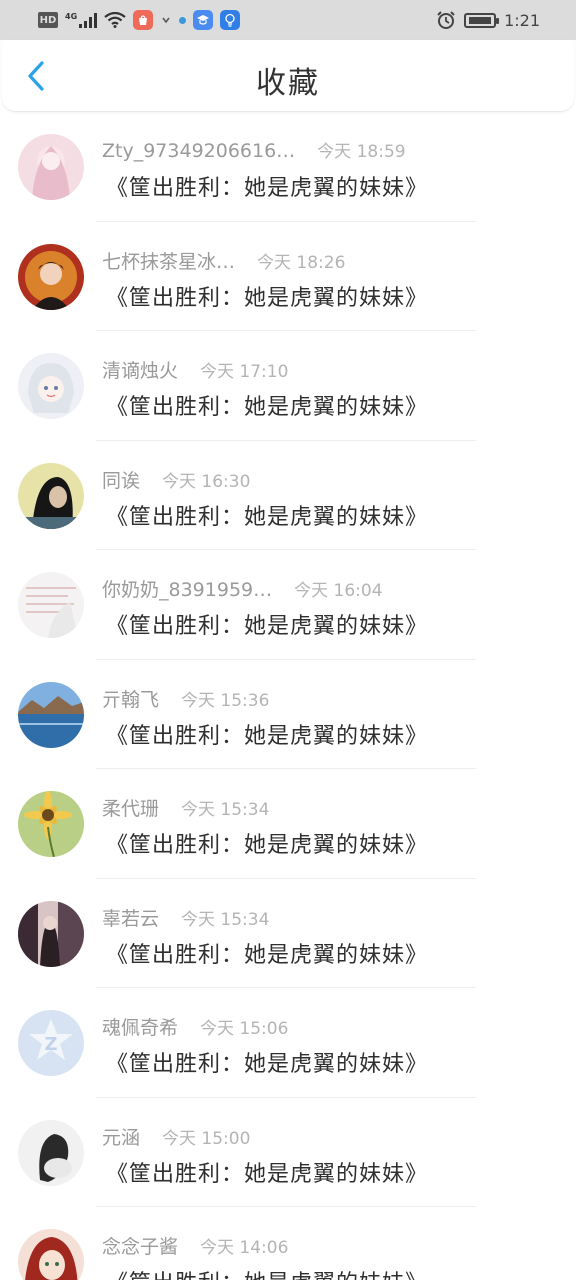 The width and height of the screenshot is (576, 1280). Describe the element at coordinates (522, 20) in the screenshot. I see `status-time: 1:21` at that location.